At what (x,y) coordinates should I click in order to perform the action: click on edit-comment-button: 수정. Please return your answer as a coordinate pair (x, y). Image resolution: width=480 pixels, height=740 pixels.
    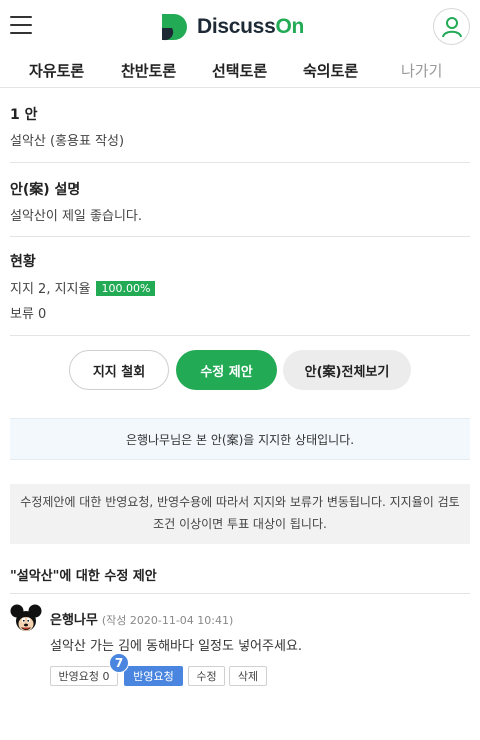
    Looking at the image, I should click on (206, 676).